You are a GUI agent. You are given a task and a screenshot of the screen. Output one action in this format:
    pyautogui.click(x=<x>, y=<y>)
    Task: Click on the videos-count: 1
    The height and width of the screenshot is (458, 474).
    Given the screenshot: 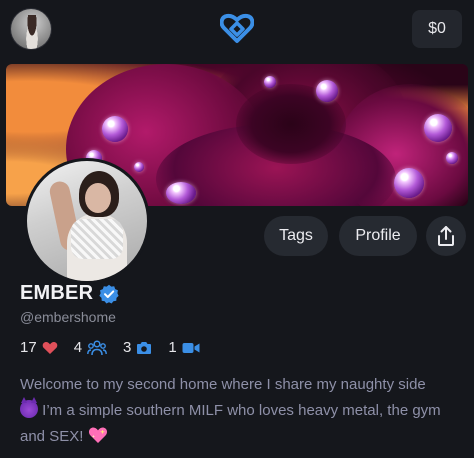 What is the action you would take?
    pyautogui.click(x=172, y=347)
    